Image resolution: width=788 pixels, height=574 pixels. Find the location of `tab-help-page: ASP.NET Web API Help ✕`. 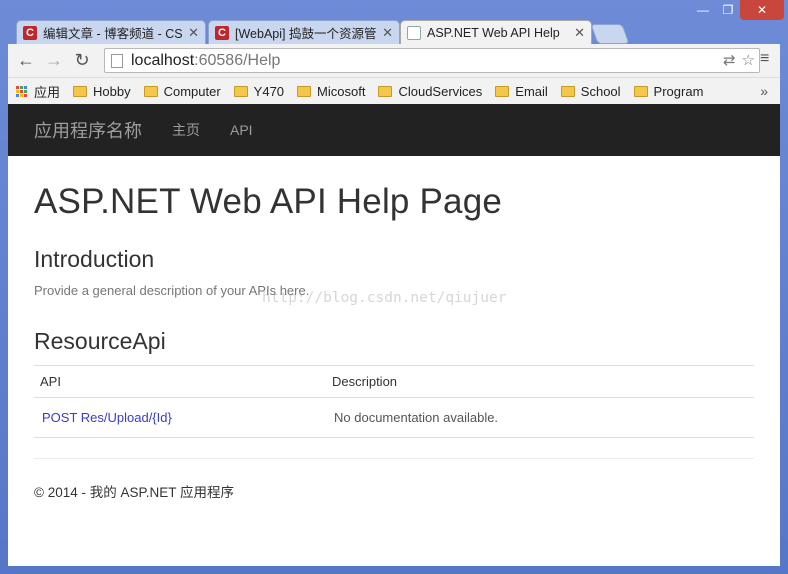

tab-help-page: ASP.NET Web API Help ✕ is located at coordinates (496, 32).